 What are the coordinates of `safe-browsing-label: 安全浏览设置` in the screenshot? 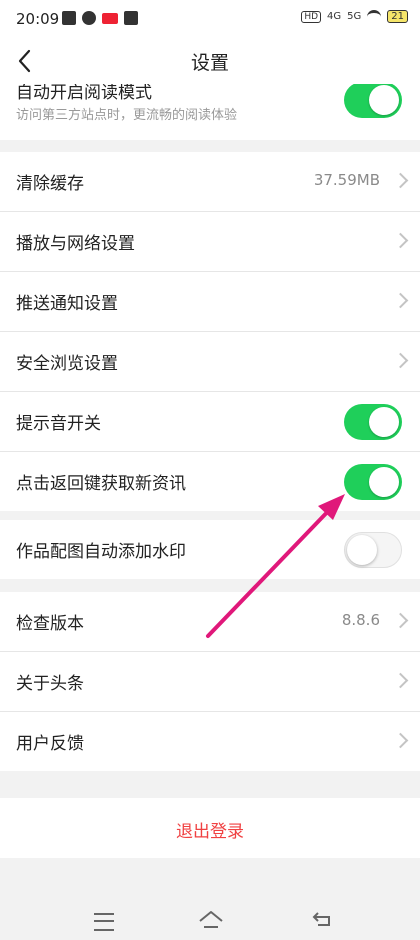 It's located at (67, 364).